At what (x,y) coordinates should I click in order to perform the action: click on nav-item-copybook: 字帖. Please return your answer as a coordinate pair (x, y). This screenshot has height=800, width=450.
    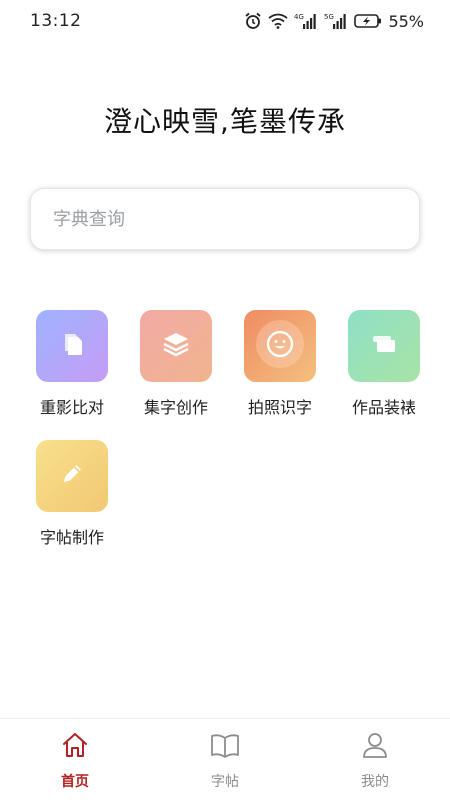
    Looking at the image, I should click on (225, 759).